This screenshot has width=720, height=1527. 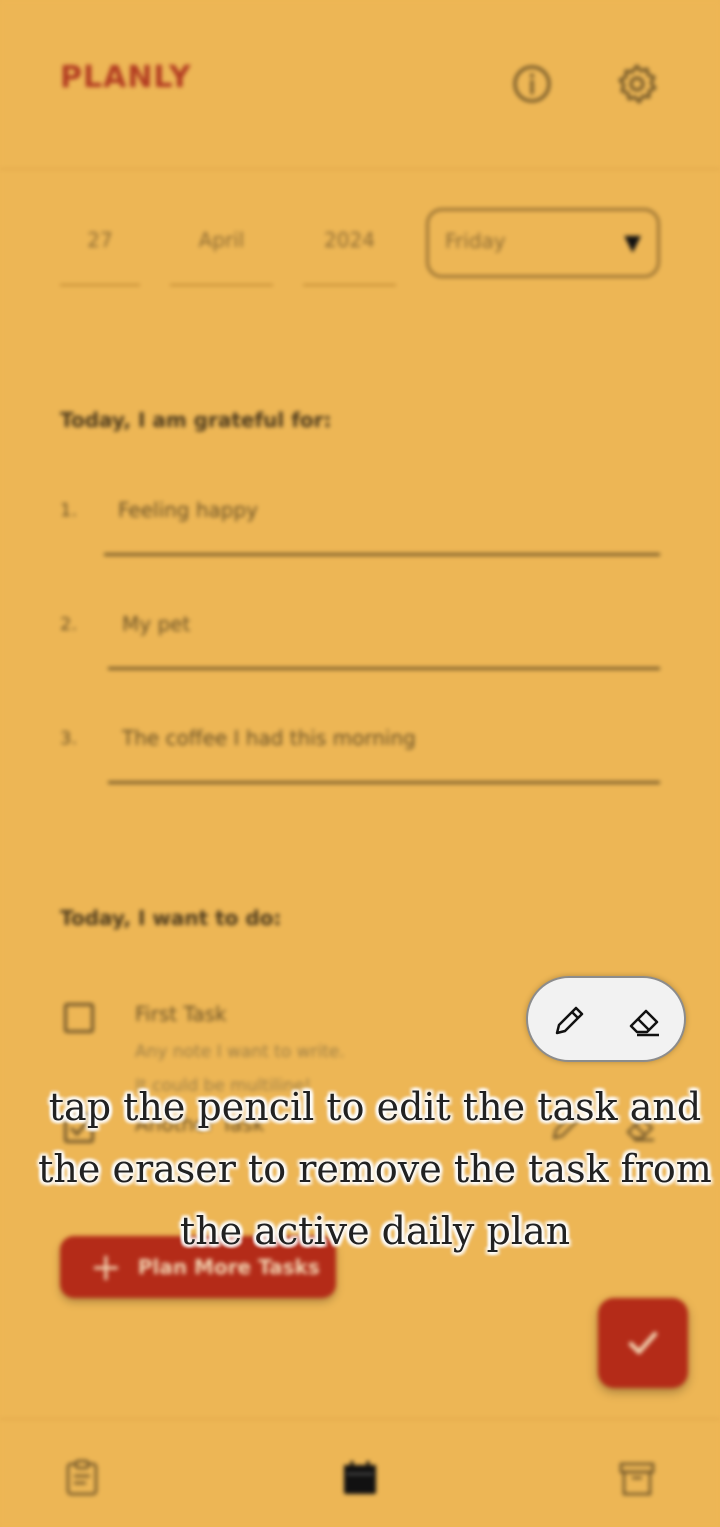 I want to click on gratitude-input-3: The coffee I had this morning, so click(x=384, y=749).